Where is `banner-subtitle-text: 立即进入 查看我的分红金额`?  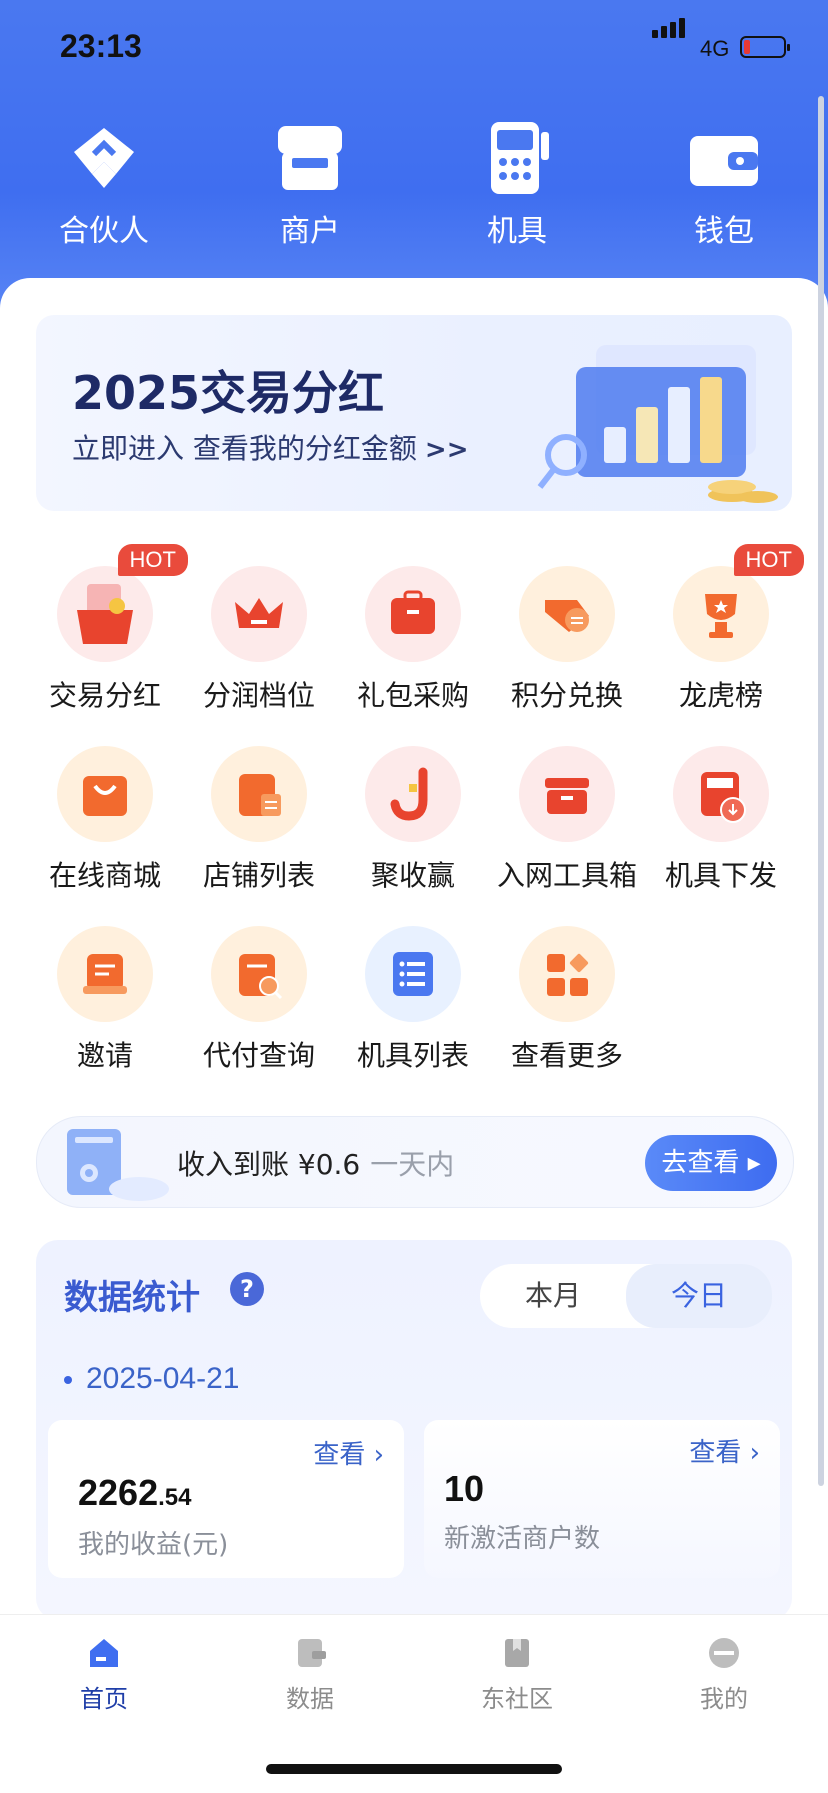 banner-subtitle-text: 立即进入 查看我的分红金额 is located at coordinates (244, 448).